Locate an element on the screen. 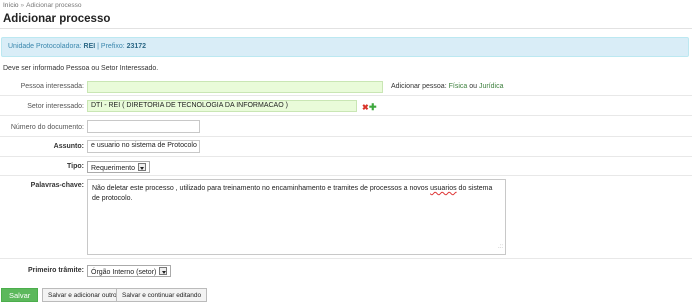  tipo-select: Requerimento is located at coordinates (118, 167).